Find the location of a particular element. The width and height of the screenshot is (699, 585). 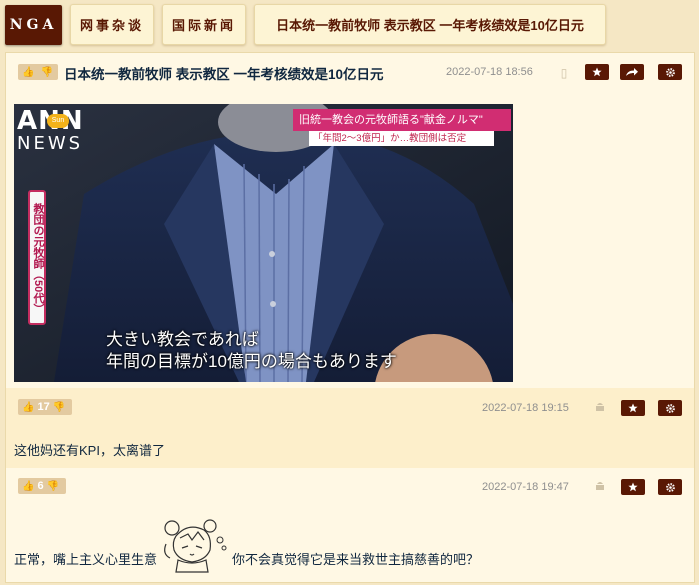

ann-news-logo: ANN NEWS Sun is located at coordinates (62, 131).